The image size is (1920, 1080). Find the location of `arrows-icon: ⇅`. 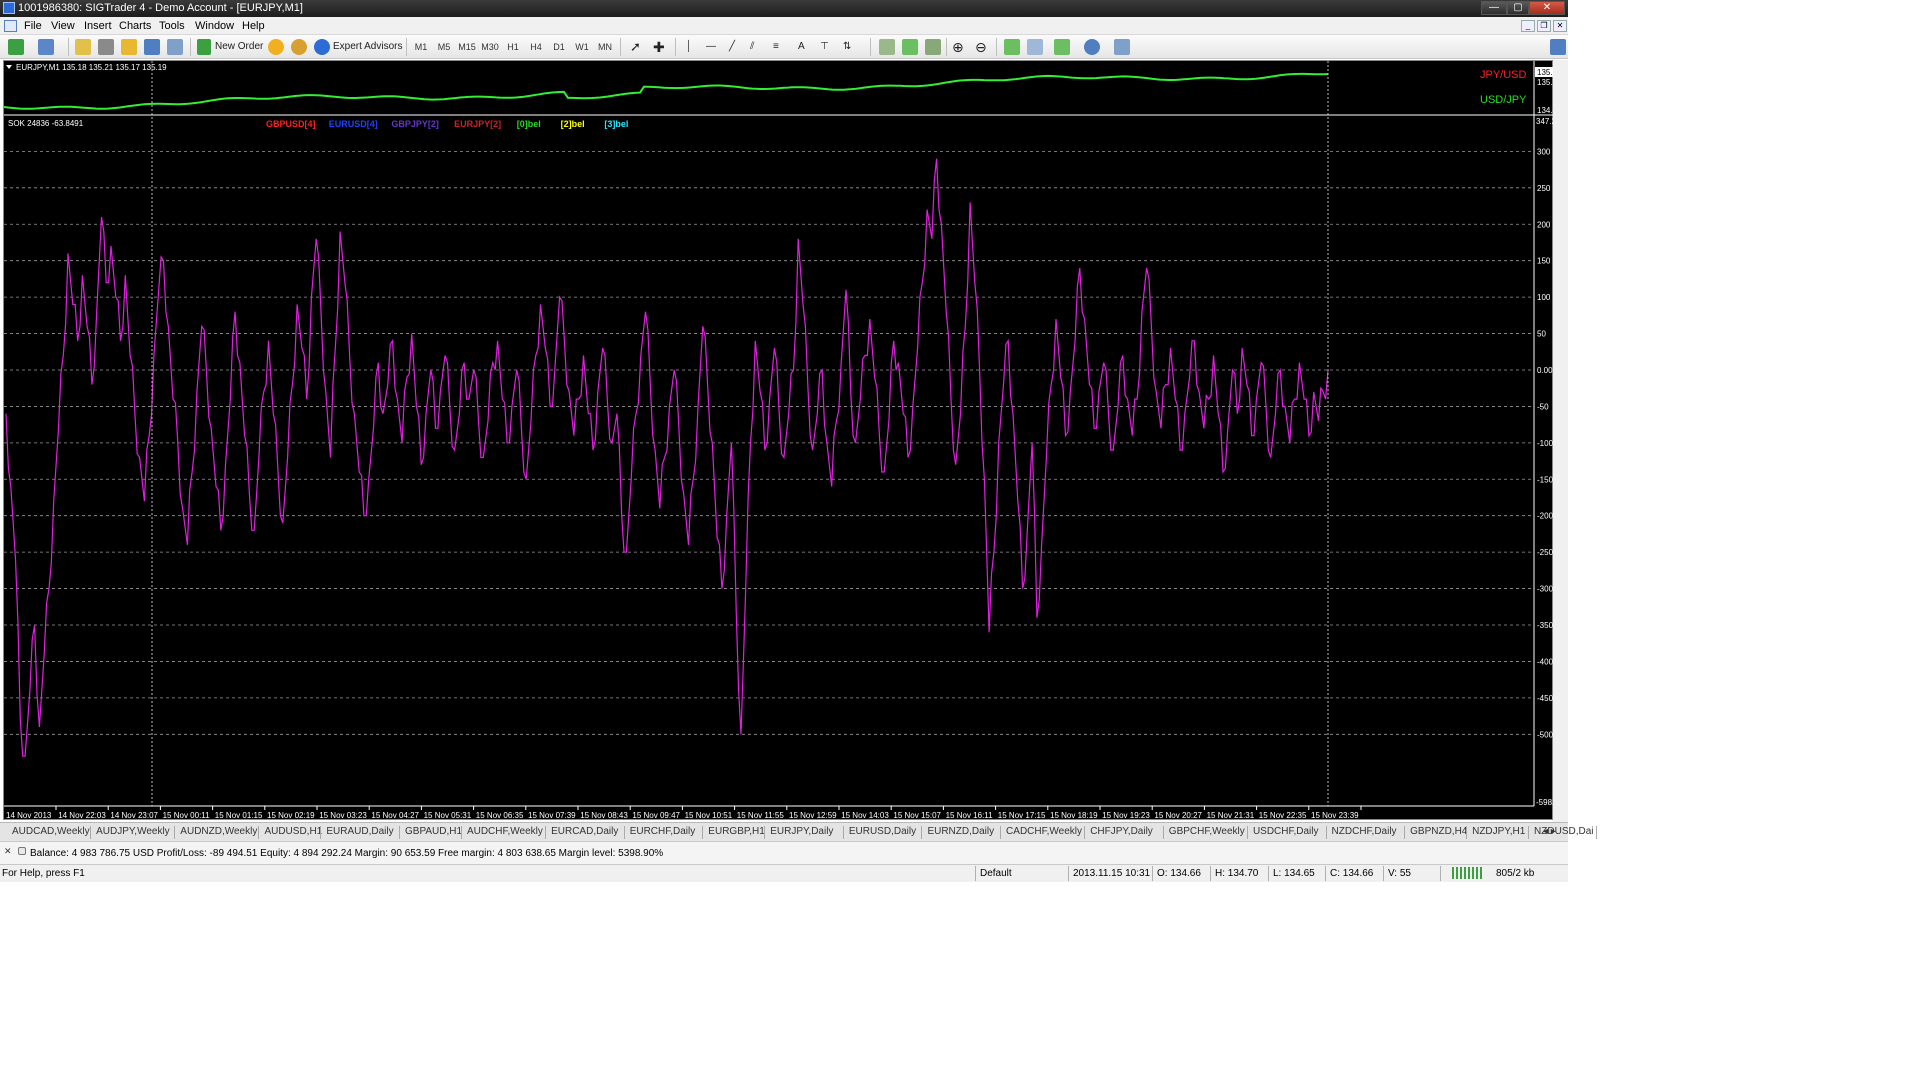

arrows-icon: ⇅ is located at coordinates (847, 47).